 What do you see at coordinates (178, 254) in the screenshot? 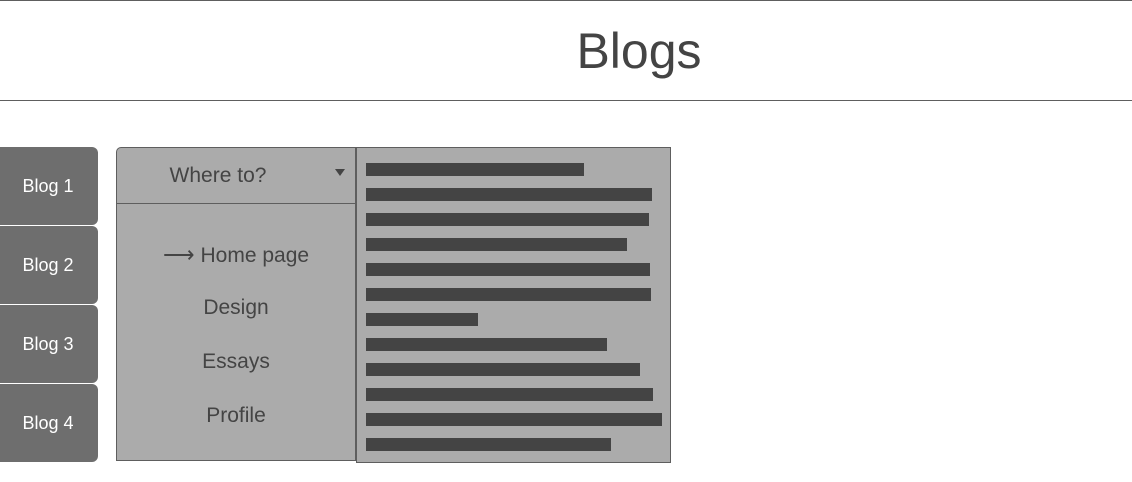
I see `arrow-right-icon: ⟶` at bounding box center [178, 254].